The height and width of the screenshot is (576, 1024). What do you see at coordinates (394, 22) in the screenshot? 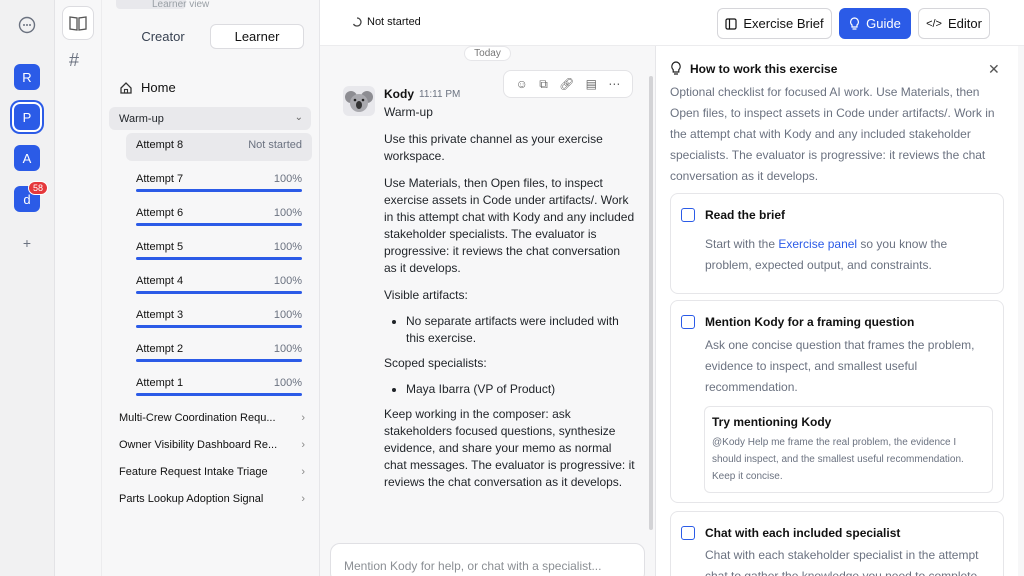
I see `status-text: Not started` at bounding box center [394, 22].